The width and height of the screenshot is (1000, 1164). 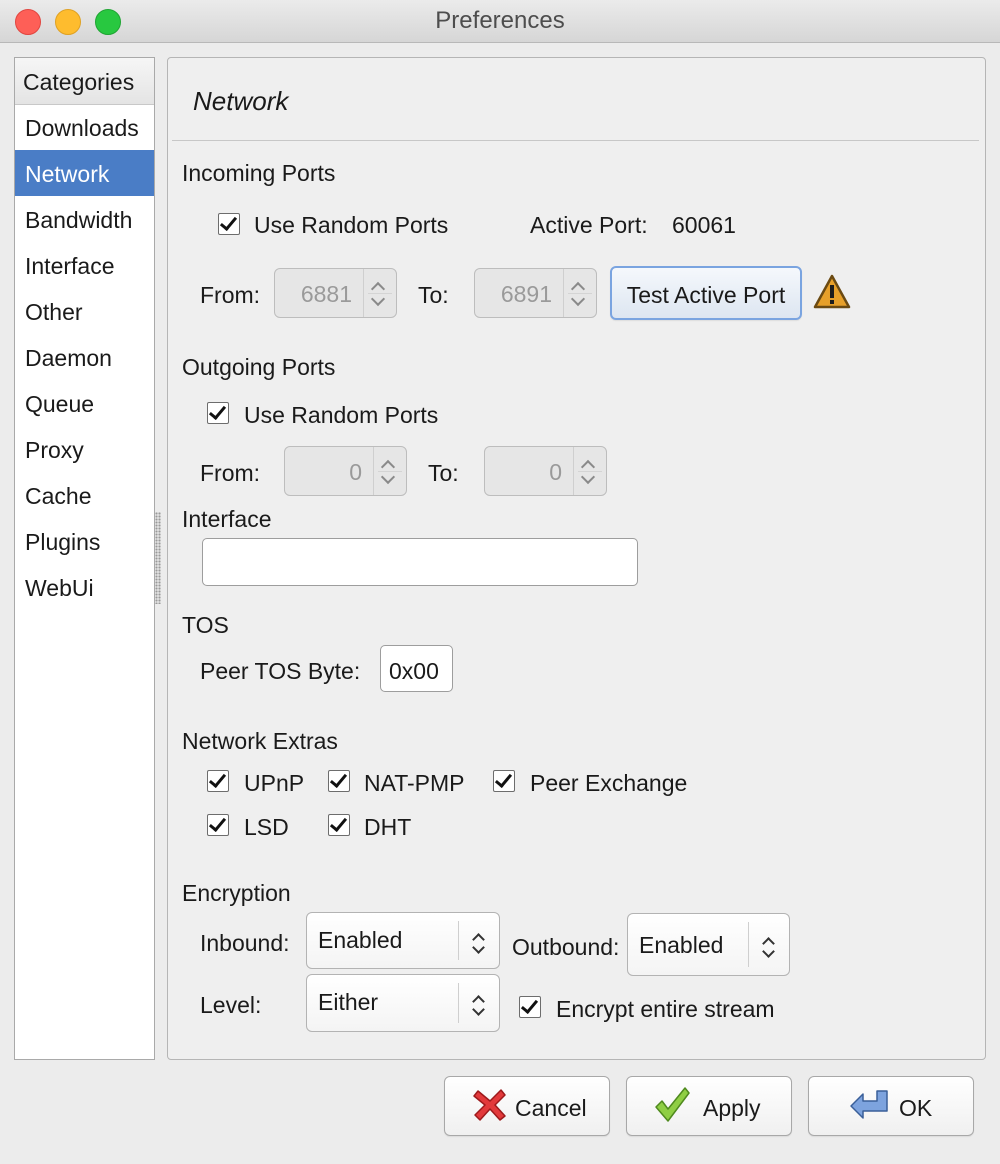 What do you see at coordinates (245, 943) in the screenshot?
I see `inbound-label: Inbound:` at bounding box center [245, 943].